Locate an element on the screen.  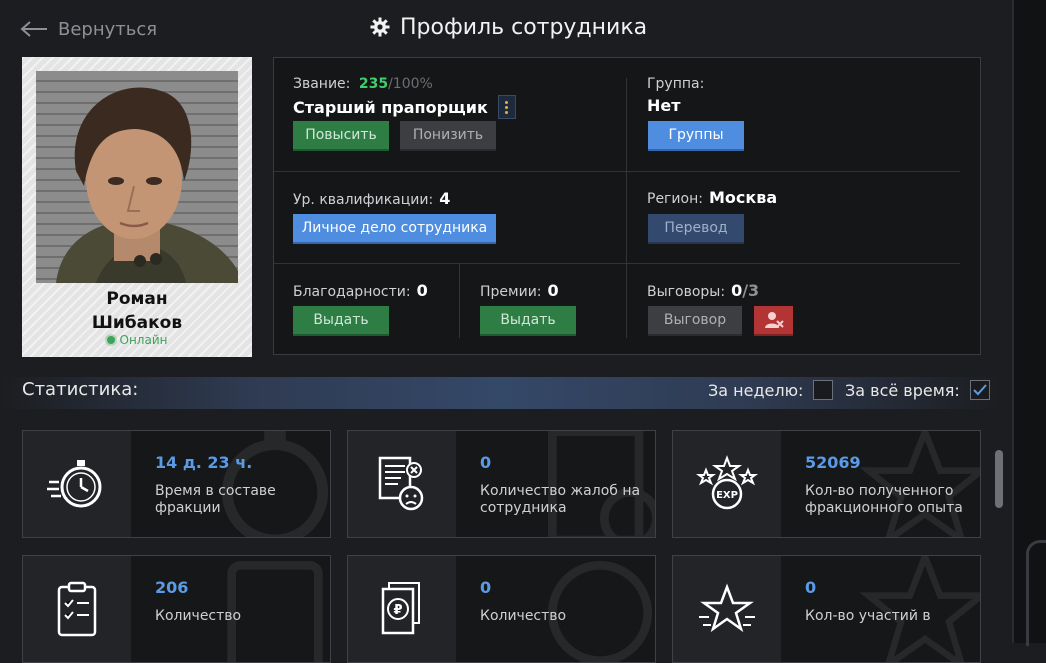
rank-row: Звание: 235/100% is located at coordinates (363, 84).